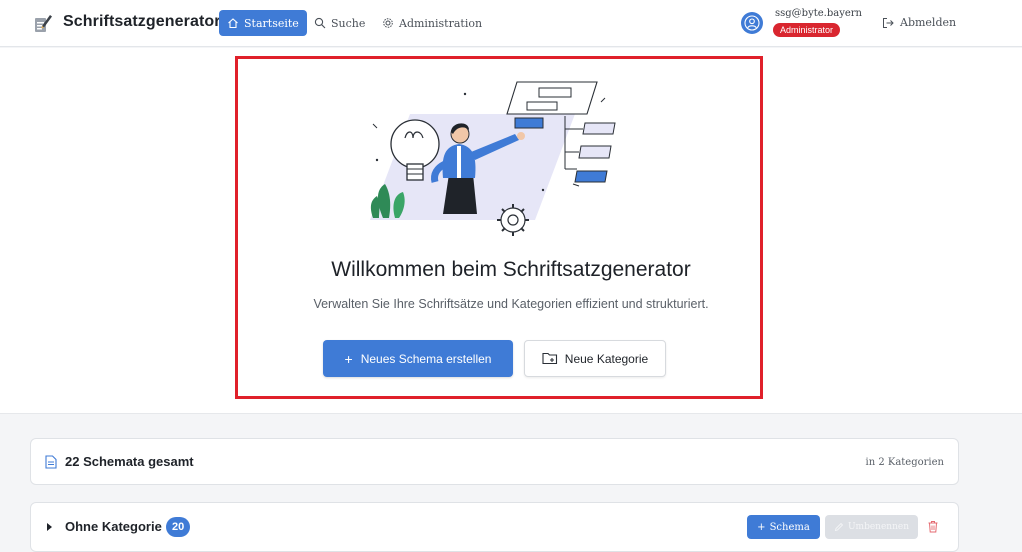 The height and width of the screenshot is (552, 1022). I want to click on nav-administration-label: Administration, so click(441, 23).